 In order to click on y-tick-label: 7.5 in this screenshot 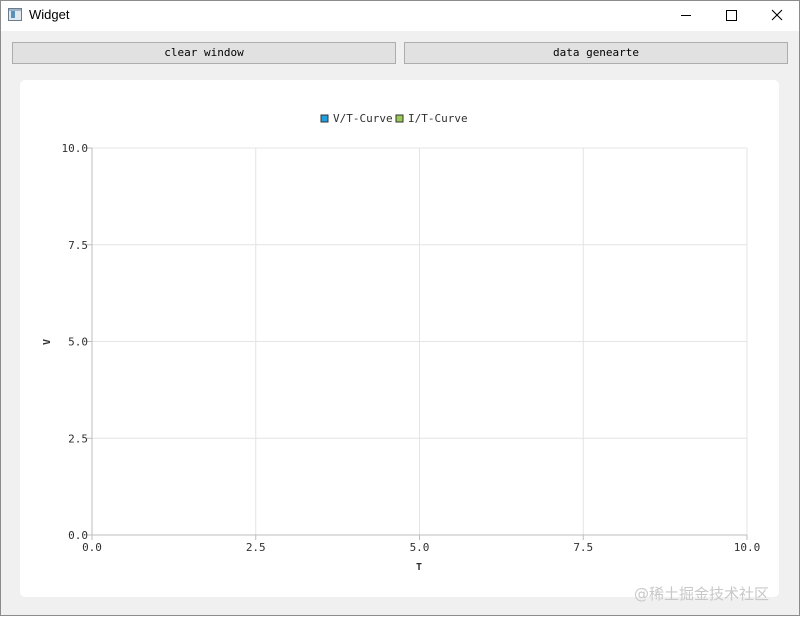, I will do `click(78, 245)`.